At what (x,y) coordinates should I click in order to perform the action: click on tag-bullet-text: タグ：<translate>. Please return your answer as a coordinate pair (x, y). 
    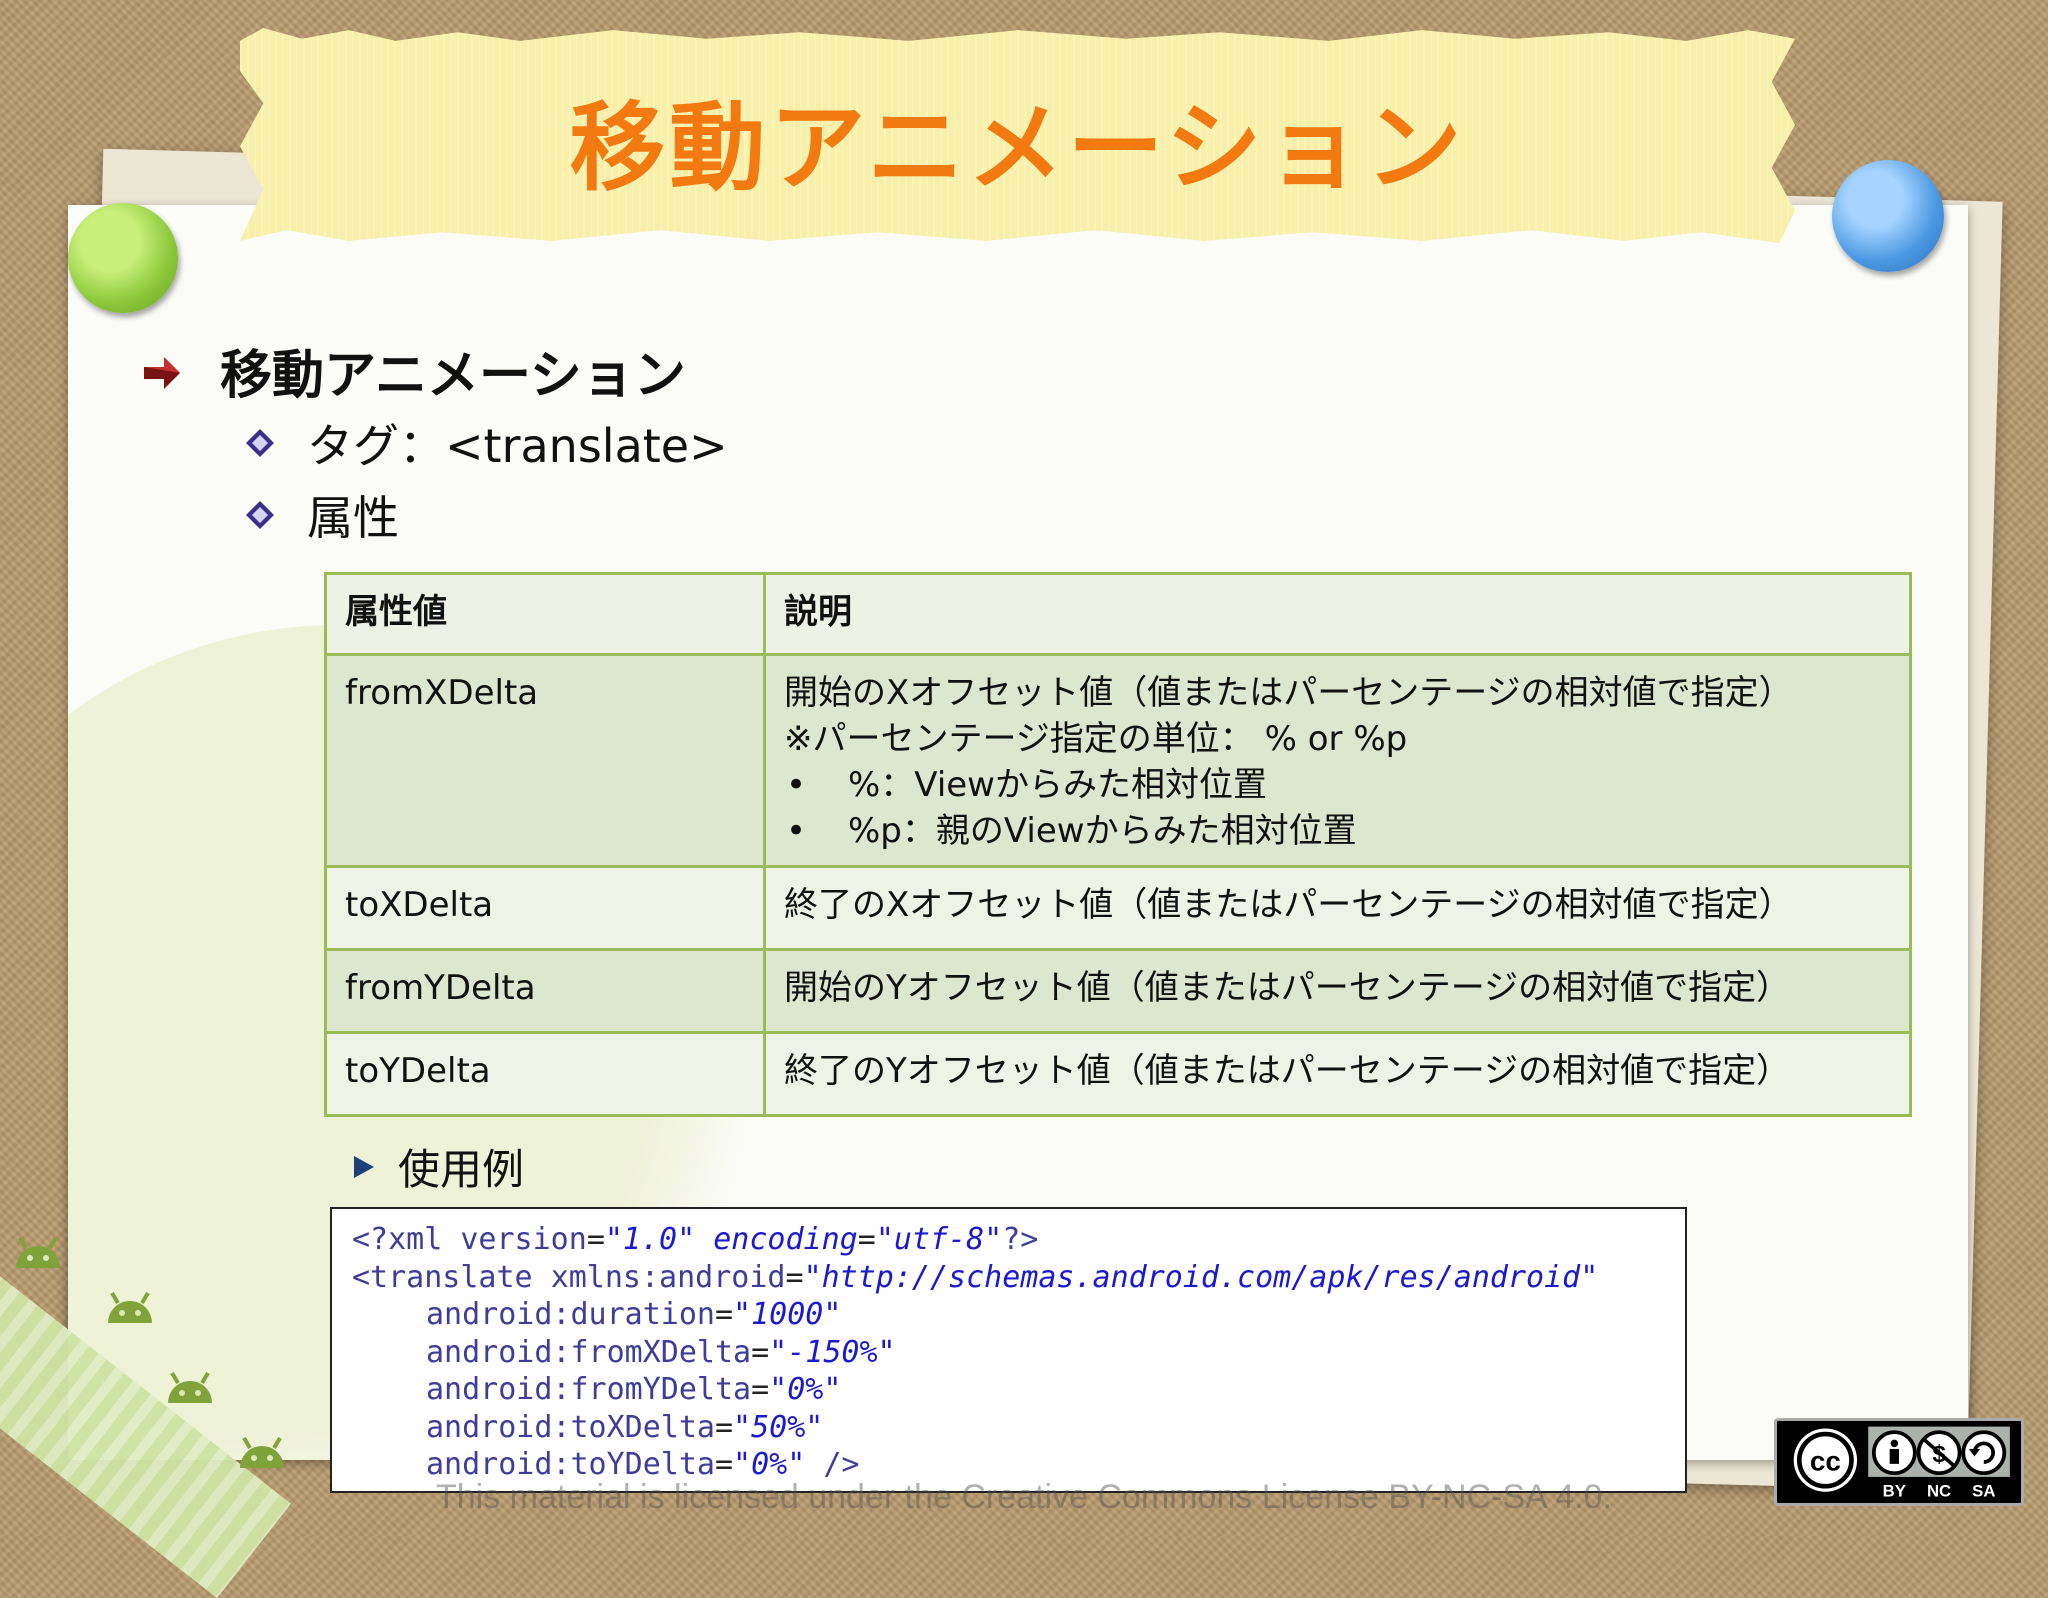
    Looking at the image, I should click on (517, 446).